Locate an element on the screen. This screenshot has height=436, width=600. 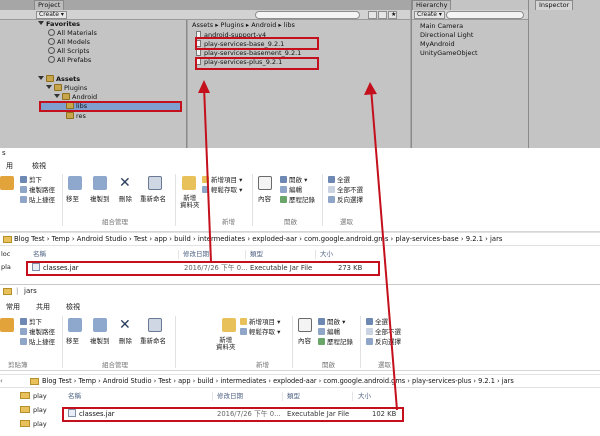
nav-item: loc is located at coordinates (5, 254).